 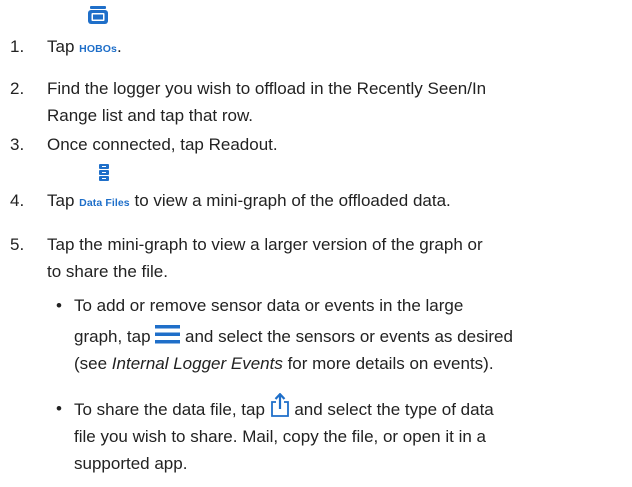 I want to click on hobo-logger-icon, so click(x=98, y=15).